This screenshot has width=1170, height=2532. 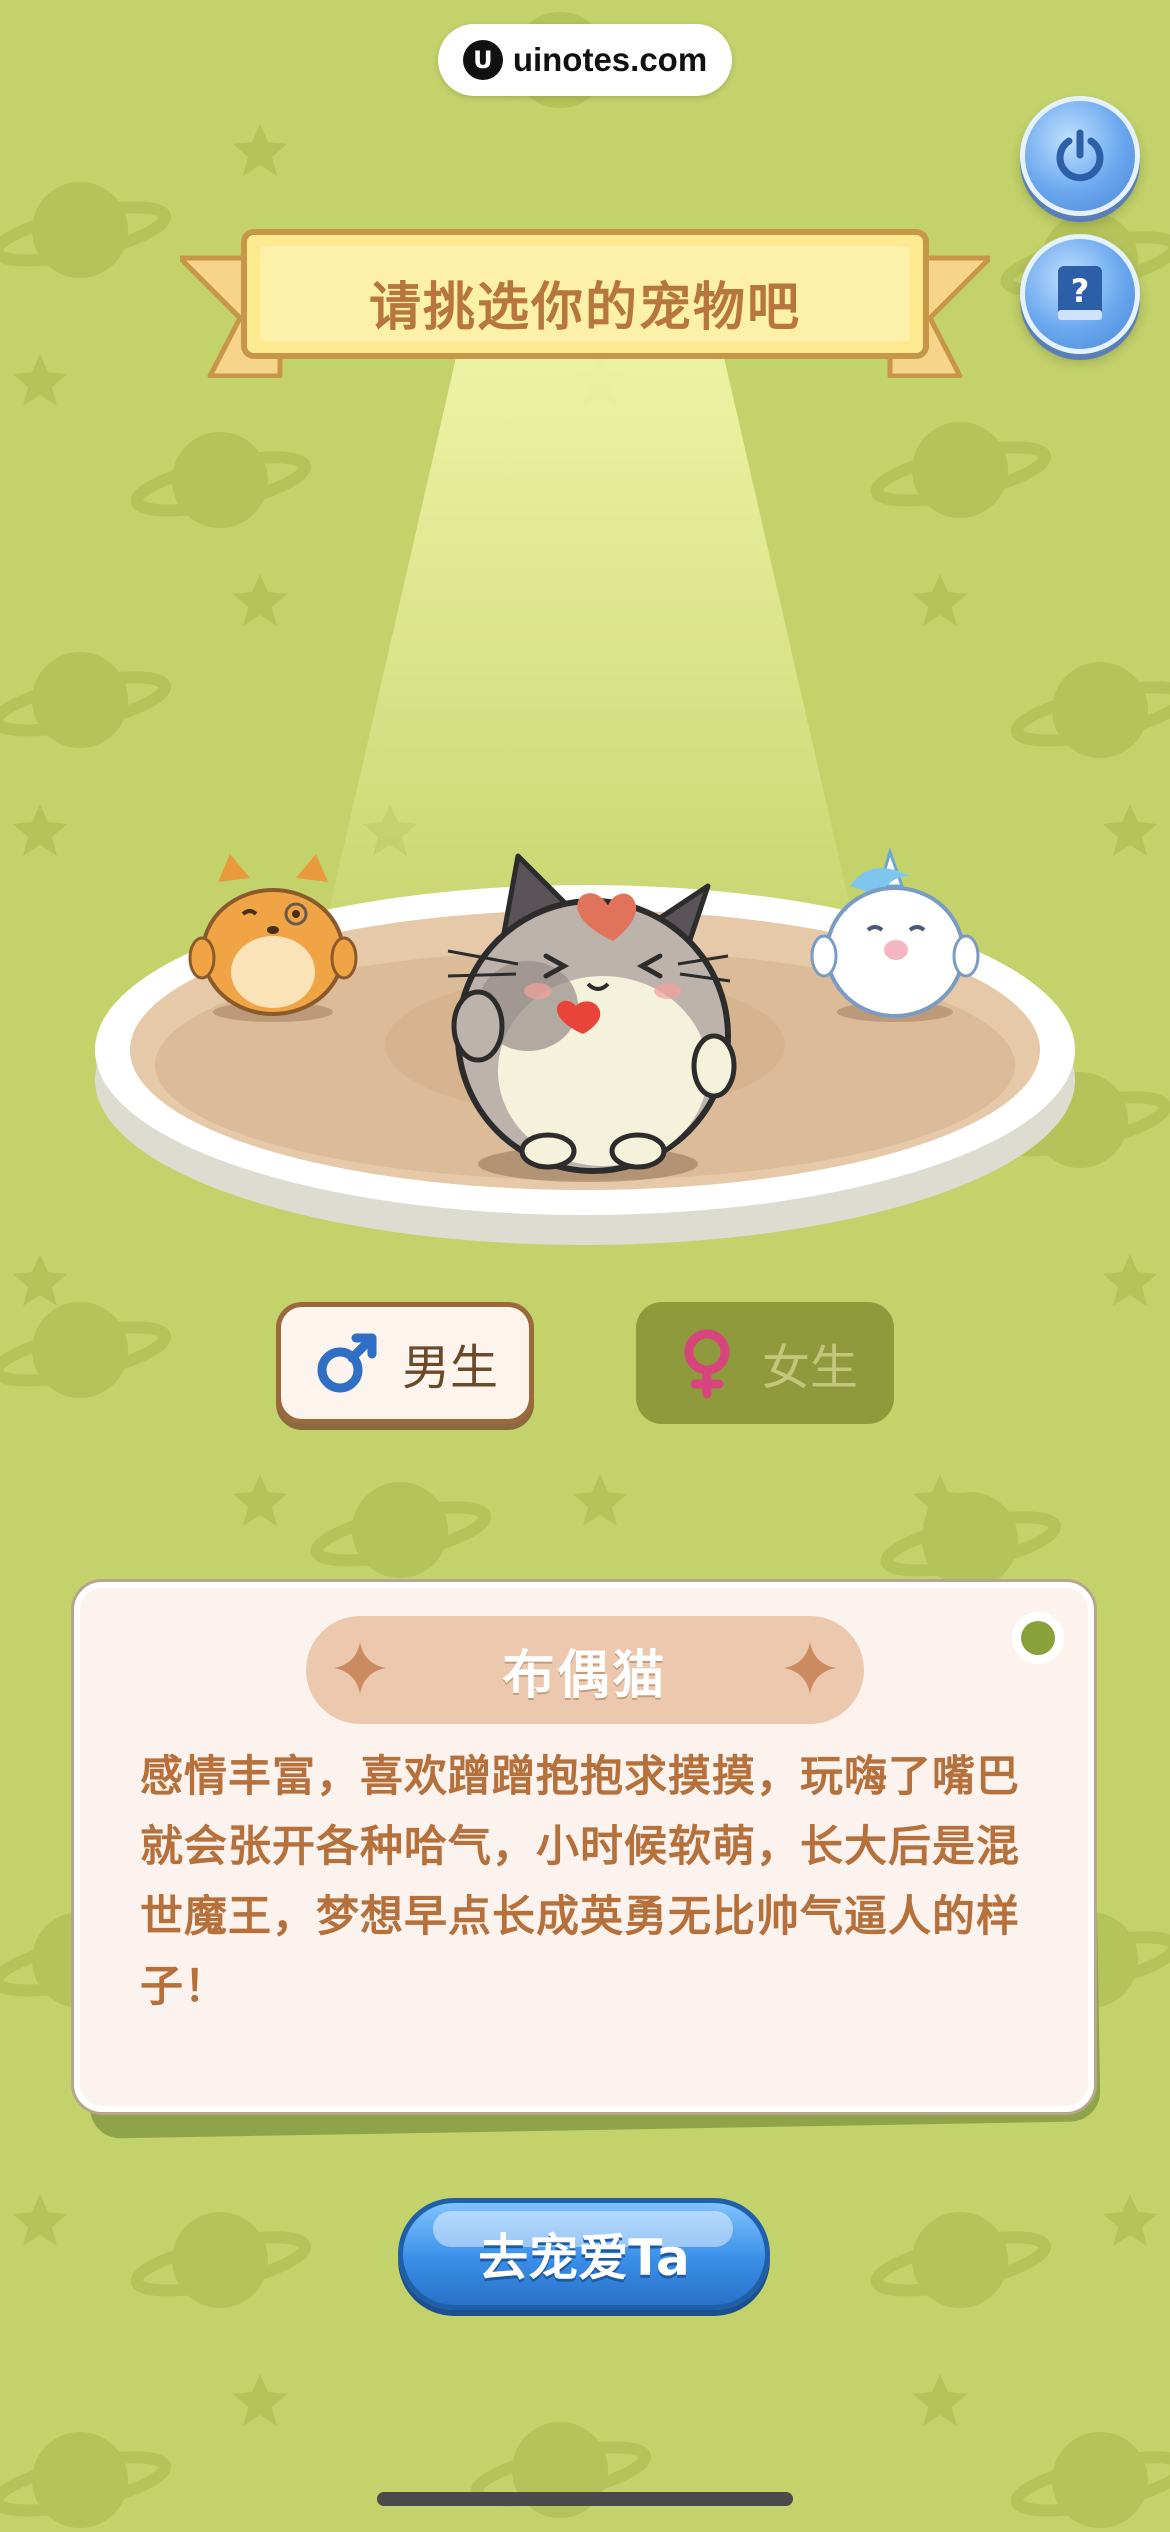 What do you see at coordinates (449, 1368) in the screenshot?
I see `male-label: 男生` at bounding box center [449, 1368].